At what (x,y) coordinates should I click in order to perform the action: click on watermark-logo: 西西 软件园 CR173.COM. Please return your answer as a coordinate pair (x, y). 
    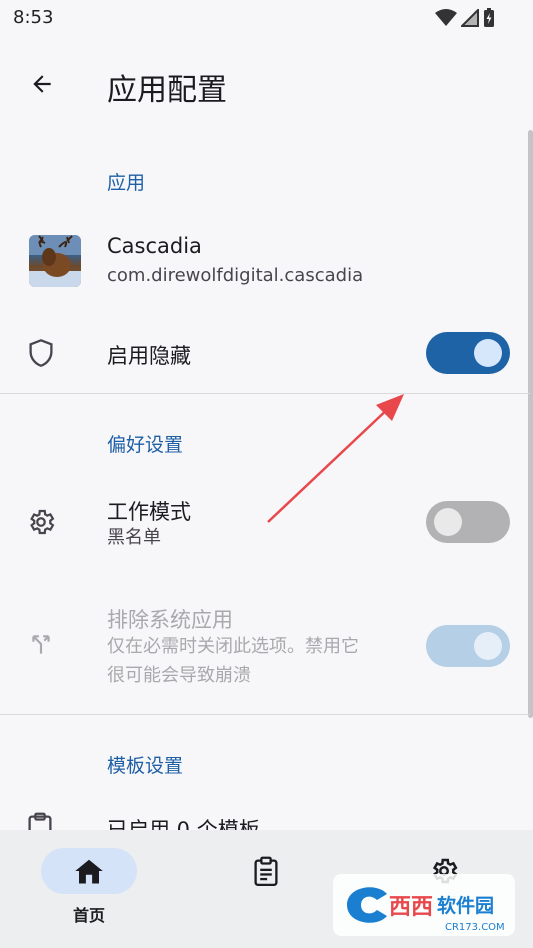
    Looking at the image, I should click on (424, 905).